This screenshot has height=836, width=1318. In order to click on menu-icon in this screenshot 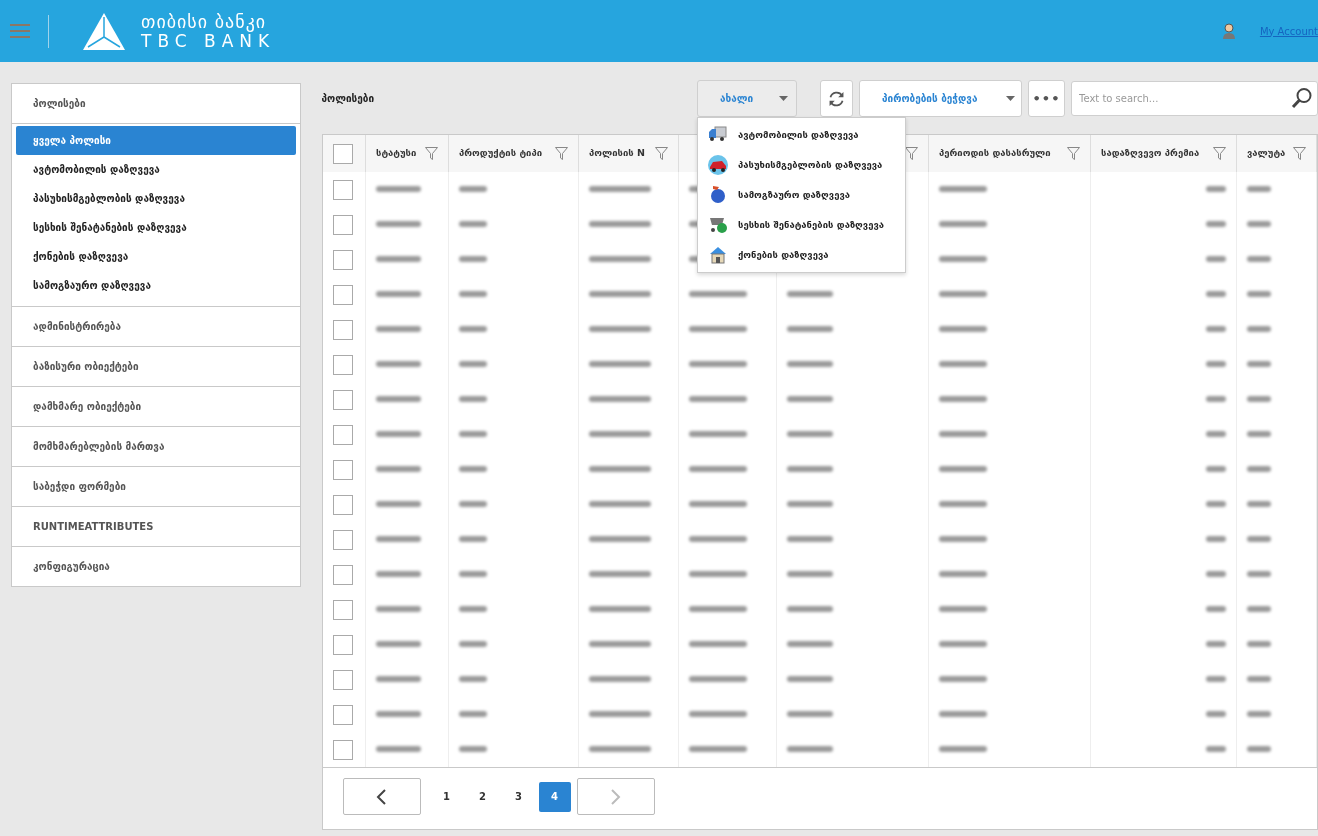, I will do `click(20, 31)`.